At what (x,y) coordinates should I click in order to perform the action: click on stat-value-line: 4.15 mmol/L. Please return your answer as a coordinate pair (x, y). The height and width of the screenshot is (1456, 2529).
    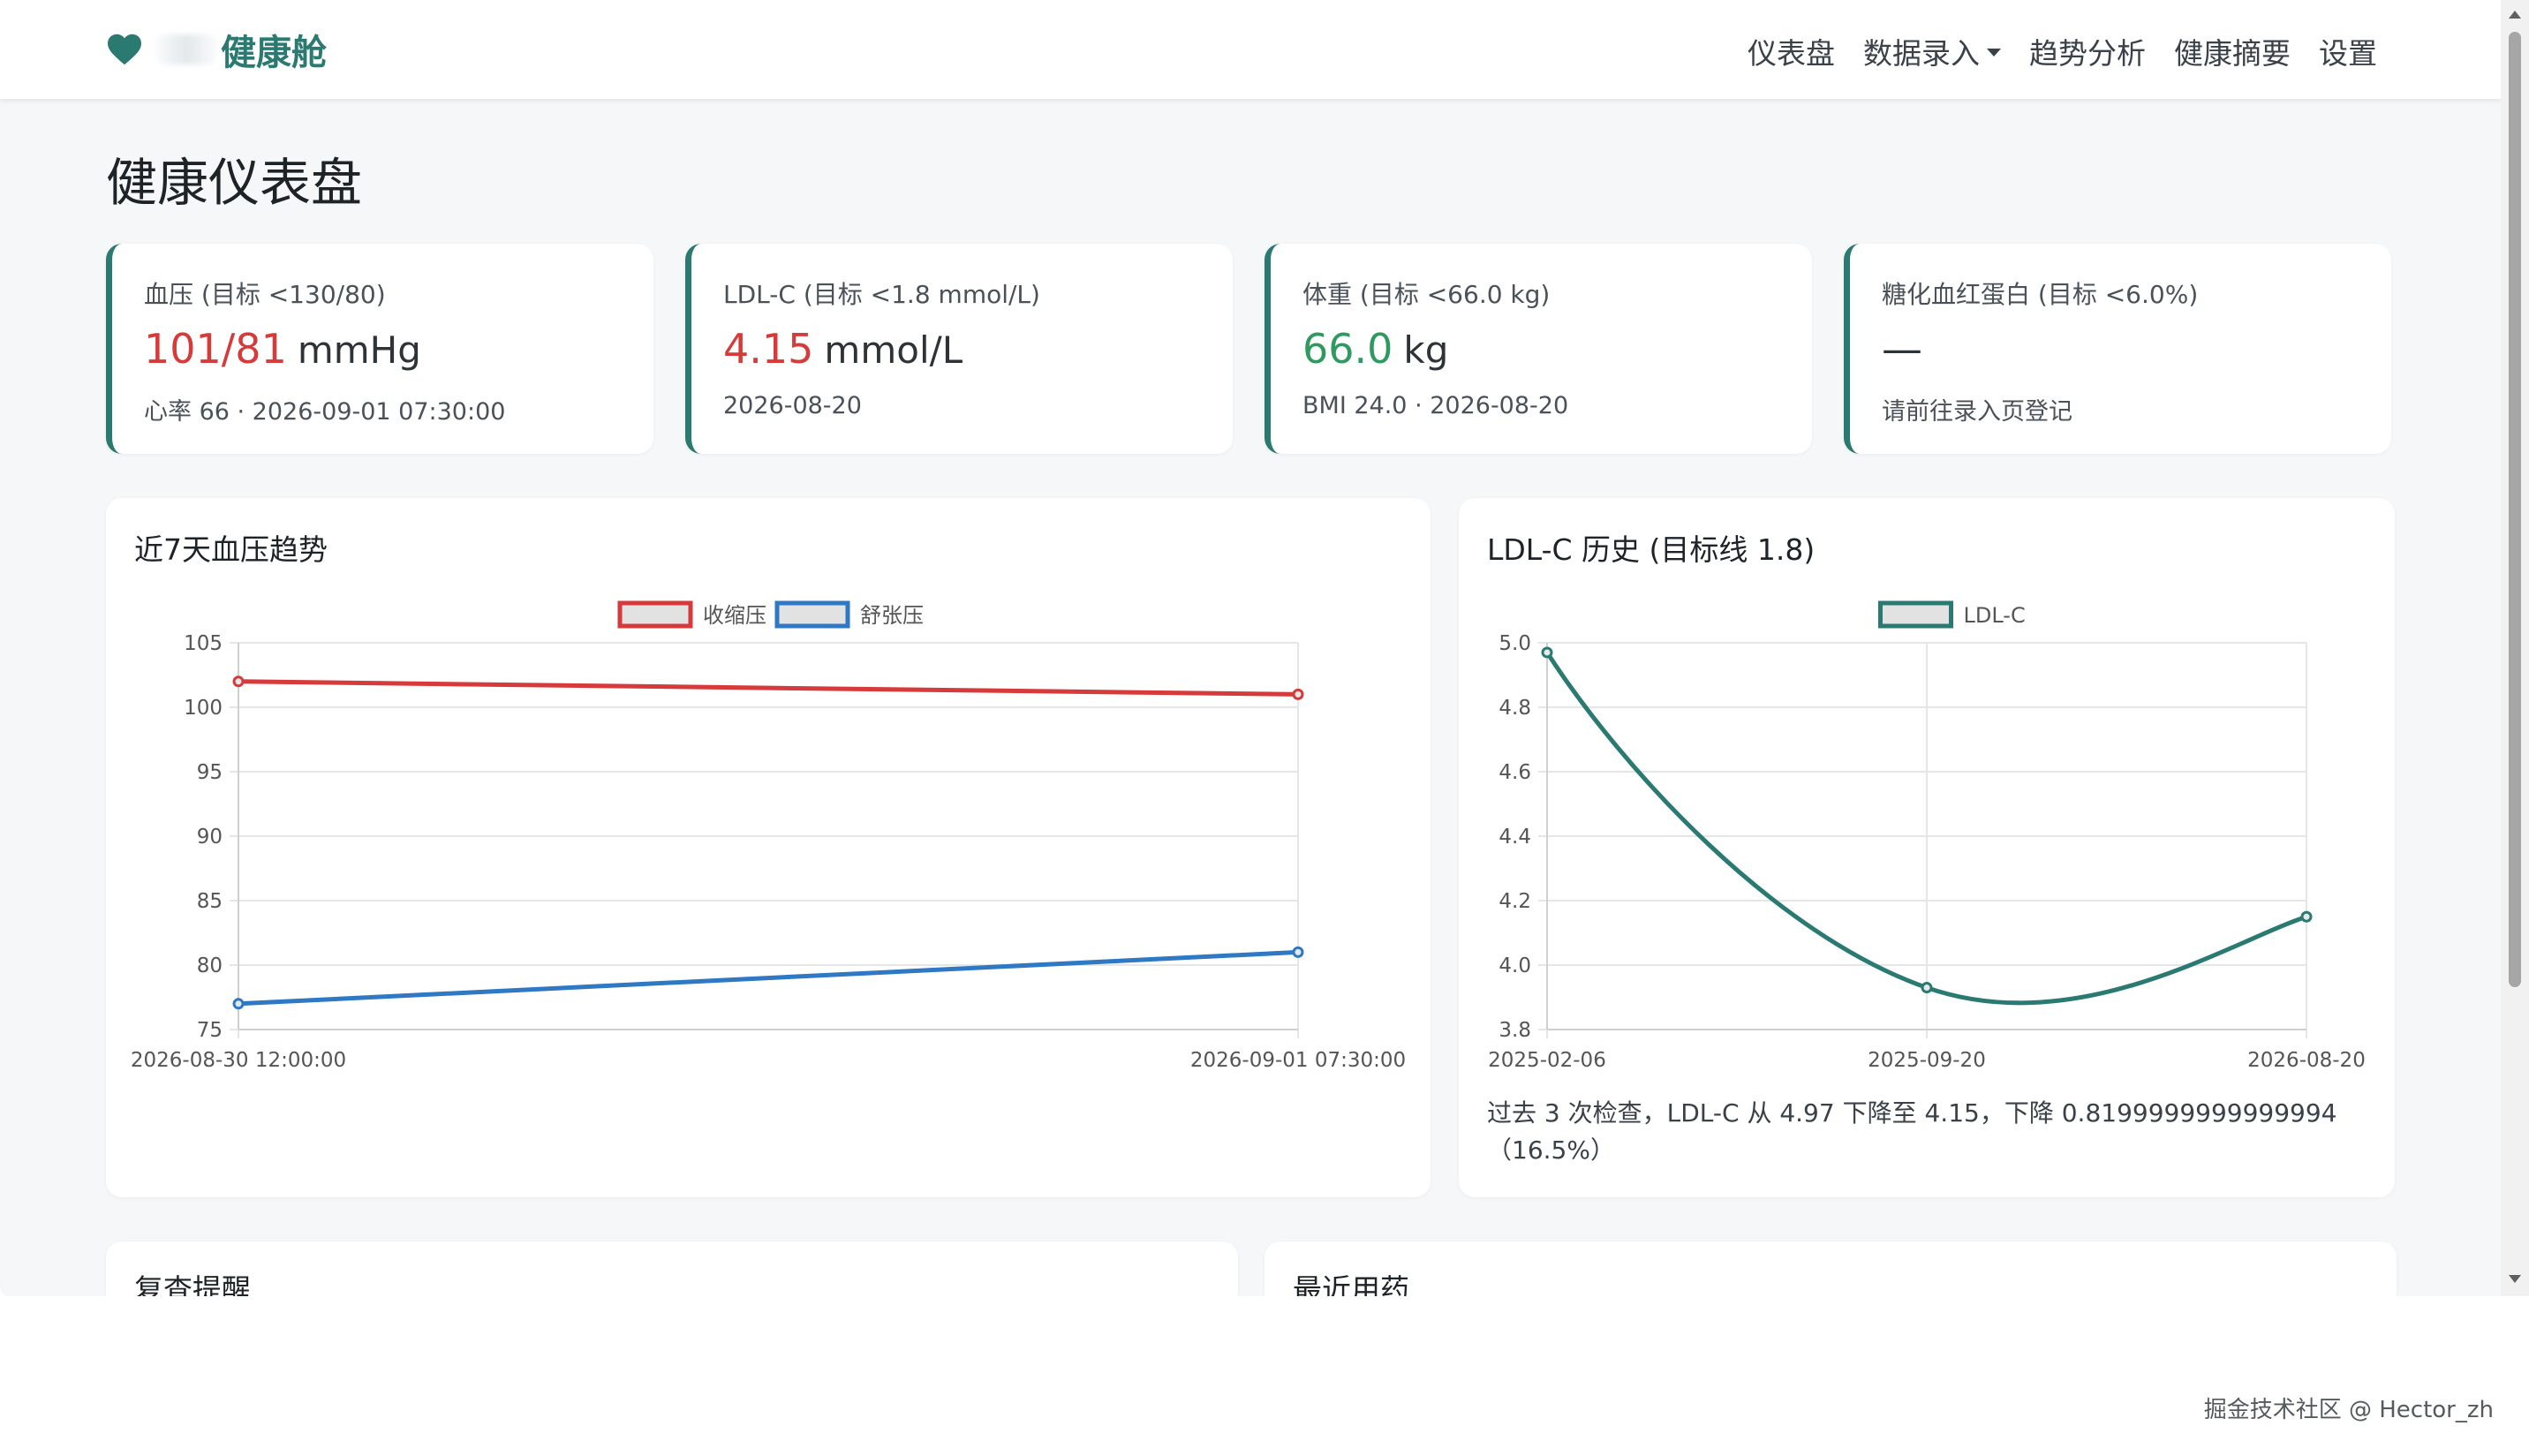
    Looking at the image, I should click on (843, 349).